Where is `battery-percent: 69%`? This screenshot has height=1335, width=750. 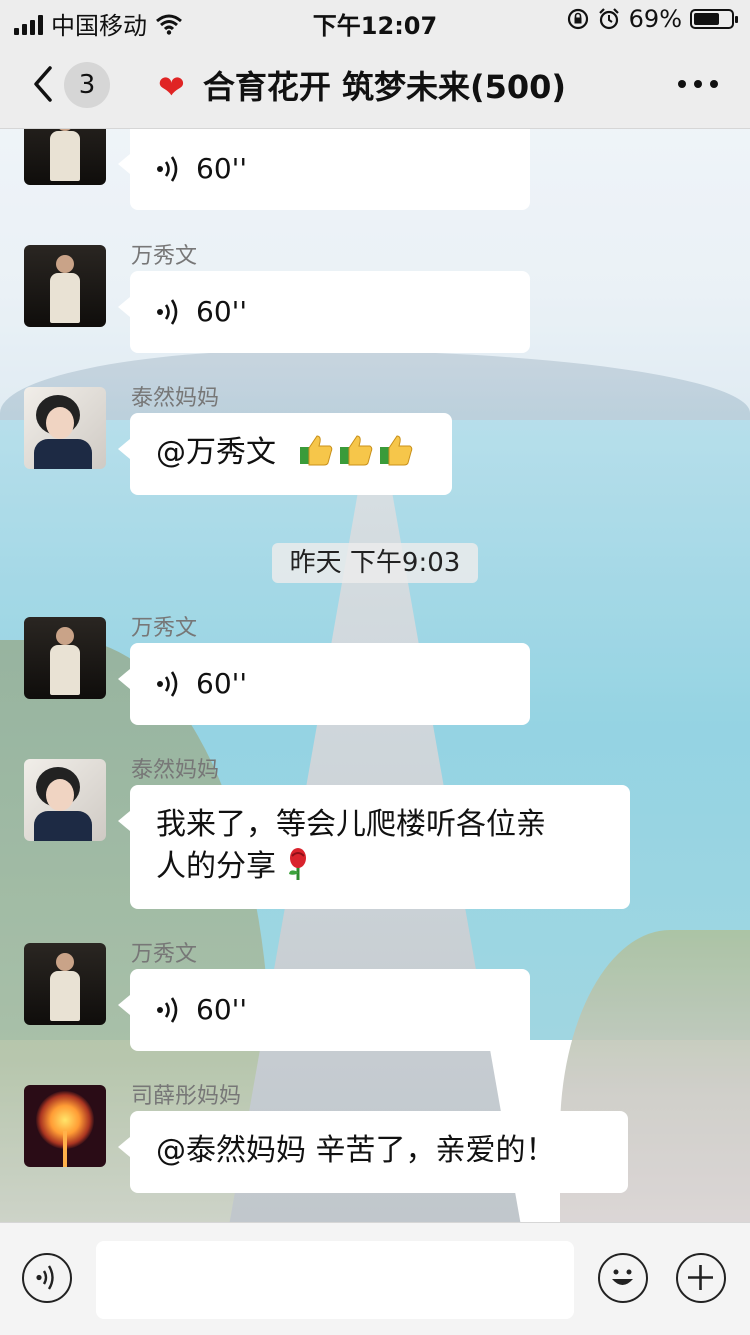
battery-percent: 69% is located at coordinates (655, 19).